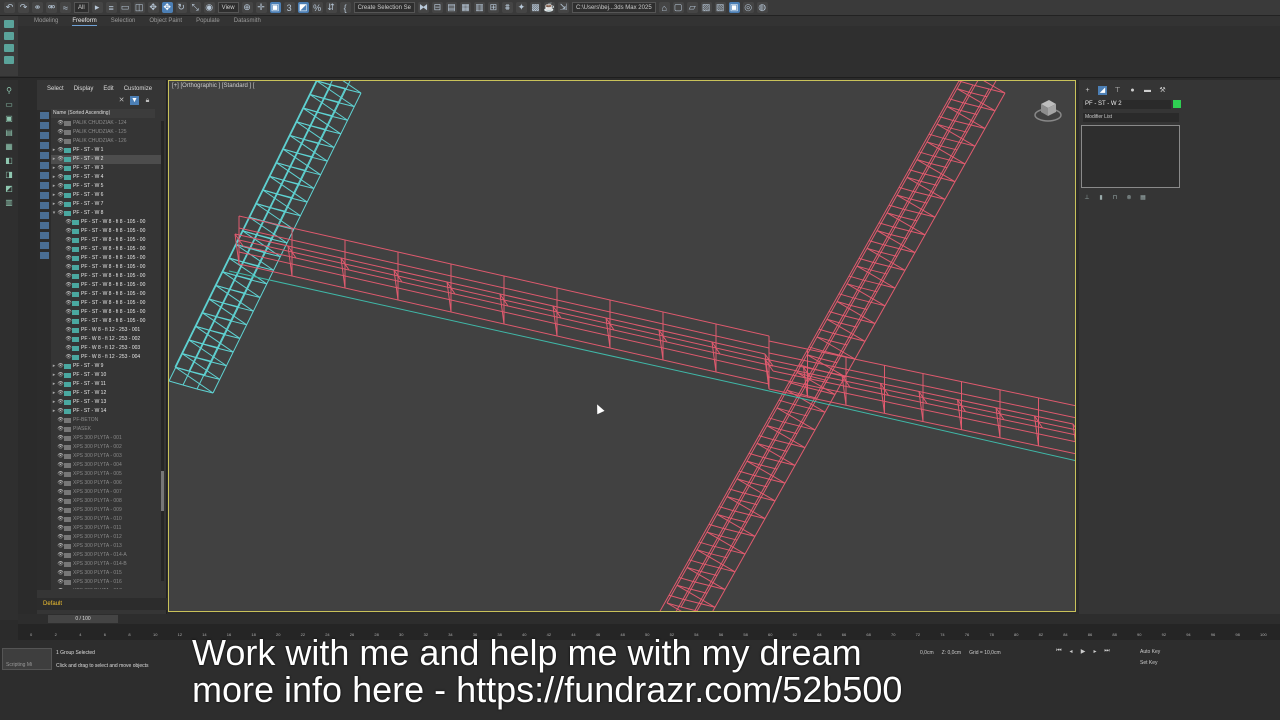 This screenshot has height=720, width=1280. I want to click on motion-tab-icon: ●, so click(1132, 90).